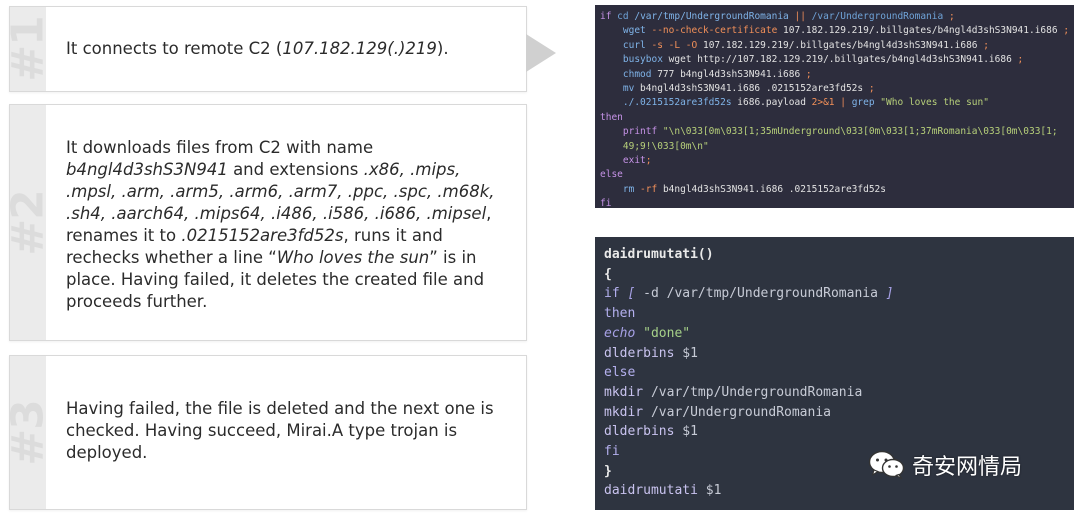 This screenshot has width=1080, height=516. What do you see at coordinates (626, 45) in the screenshot?
I see `code-token: curl` at bounding box center [626, 45].